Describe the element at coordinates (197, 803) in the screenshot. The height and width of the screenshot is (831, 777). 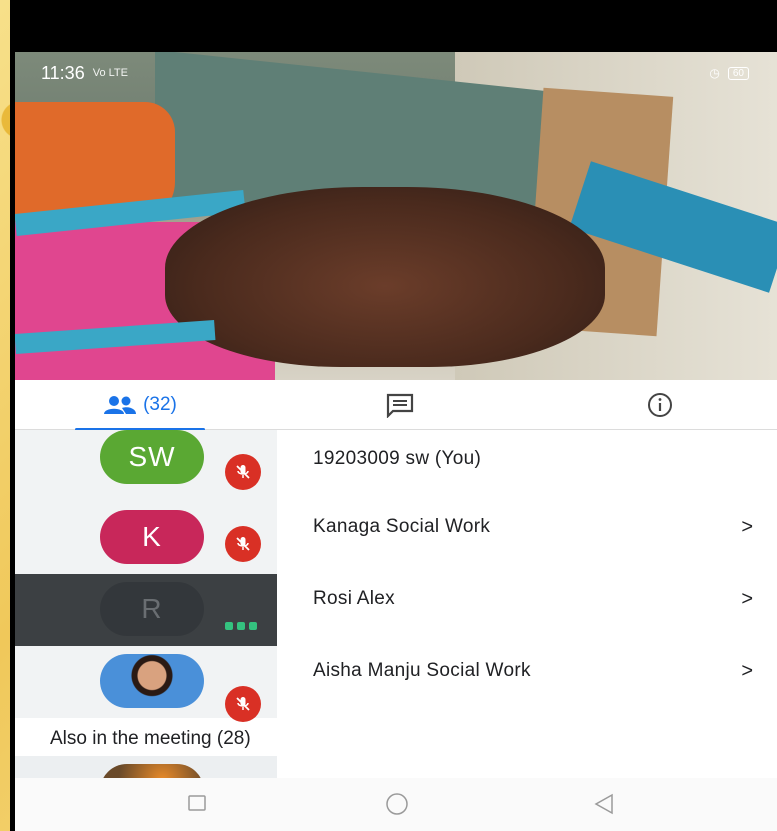
I see `recent-apps-icon` at that location.